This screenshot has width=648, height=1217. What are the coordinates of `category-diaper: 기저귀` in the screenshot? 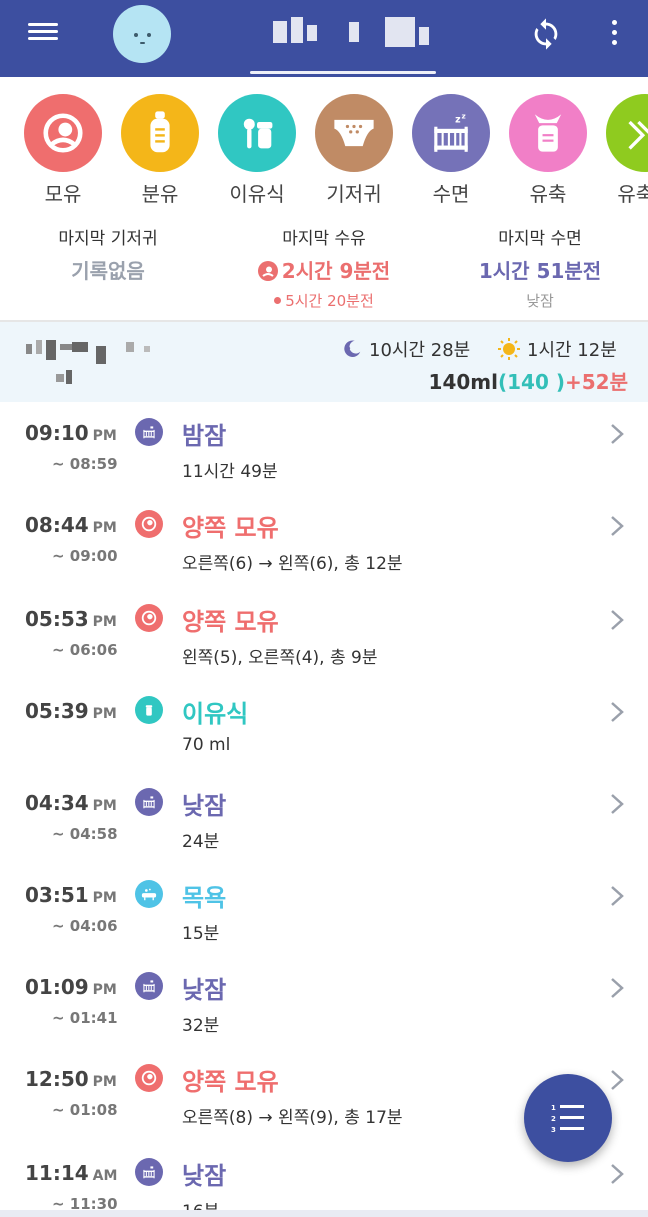 It's located at (354, 150).